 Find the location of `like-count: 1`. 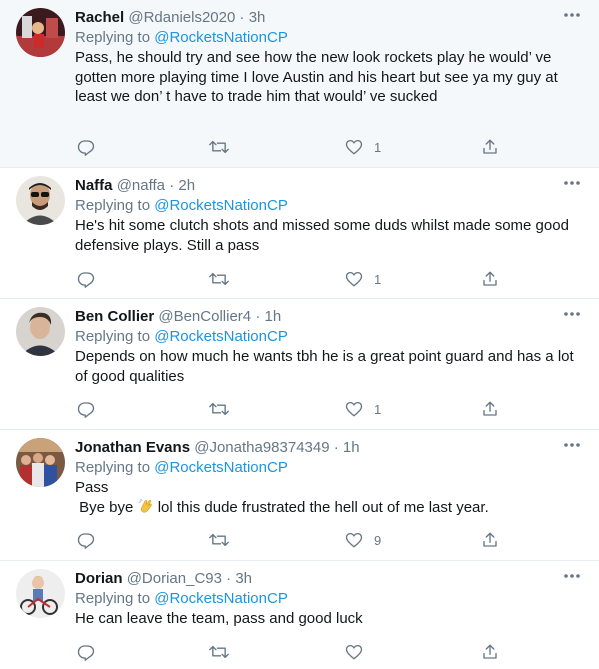

like-count: 1 is located at coordinates (378, 279).